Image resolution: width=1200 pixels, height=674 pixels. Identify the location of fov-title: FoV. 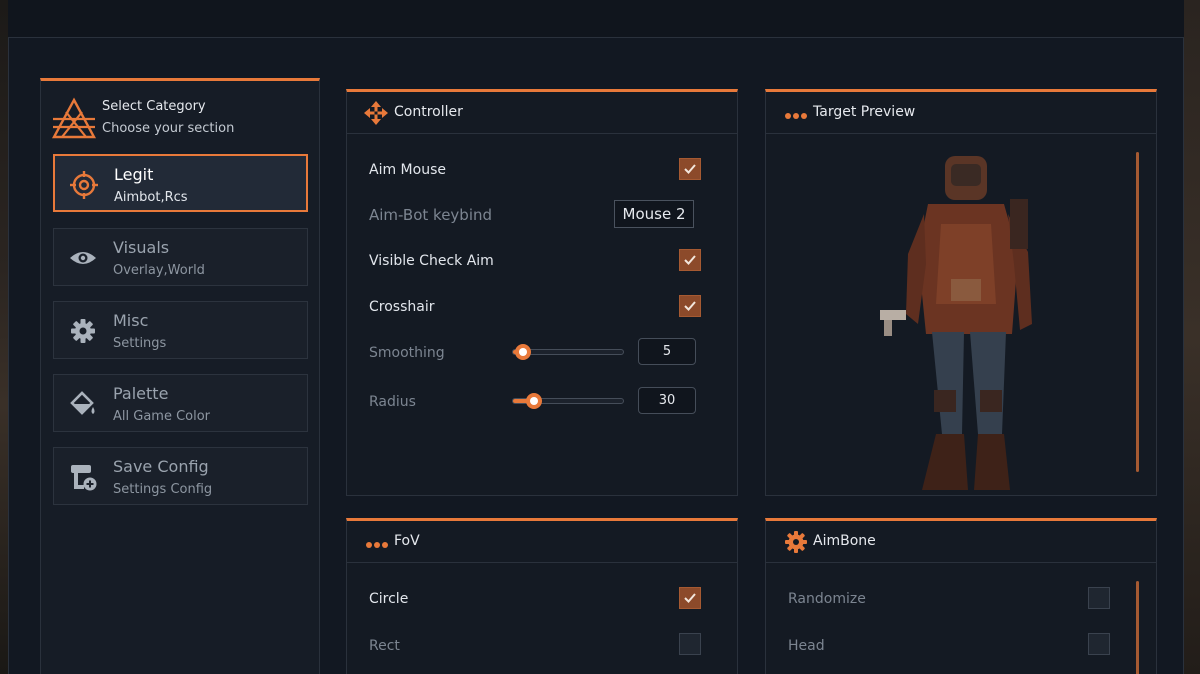
(407, 541).